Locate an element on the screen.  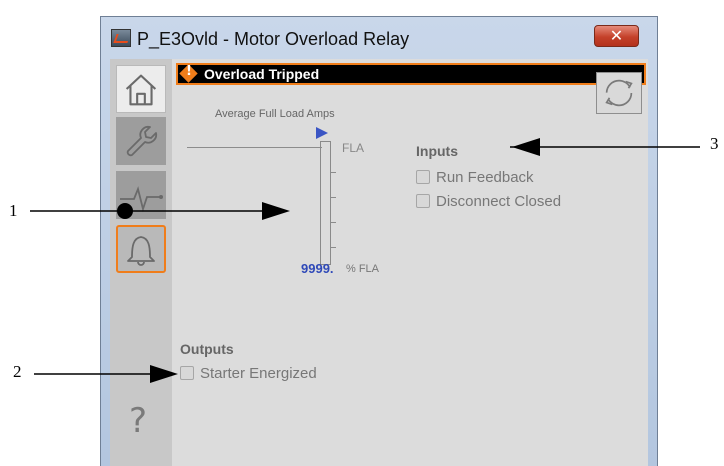
alarm-banner: ! Overload Tripped is located at coordinates (411, 74).